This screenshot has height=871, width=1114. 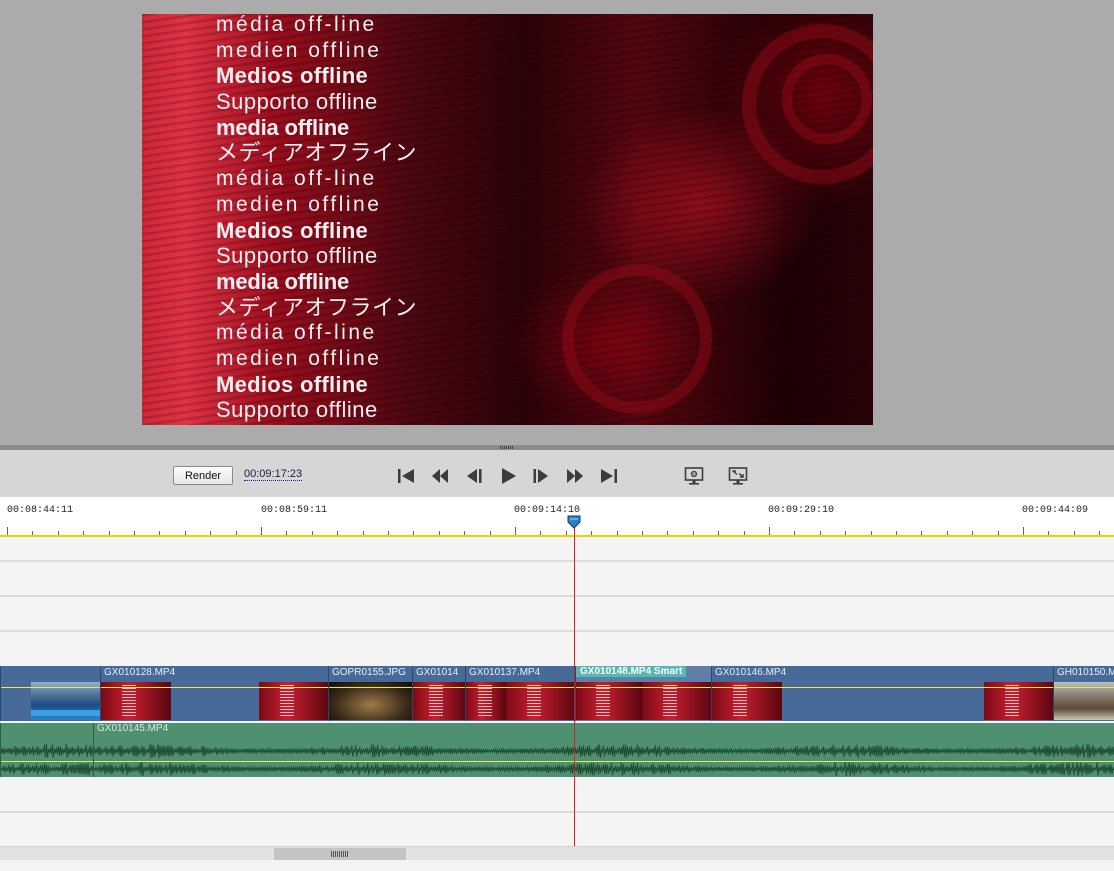 I want to click on horizontal-scrollbar, so click(x=557, y=853).